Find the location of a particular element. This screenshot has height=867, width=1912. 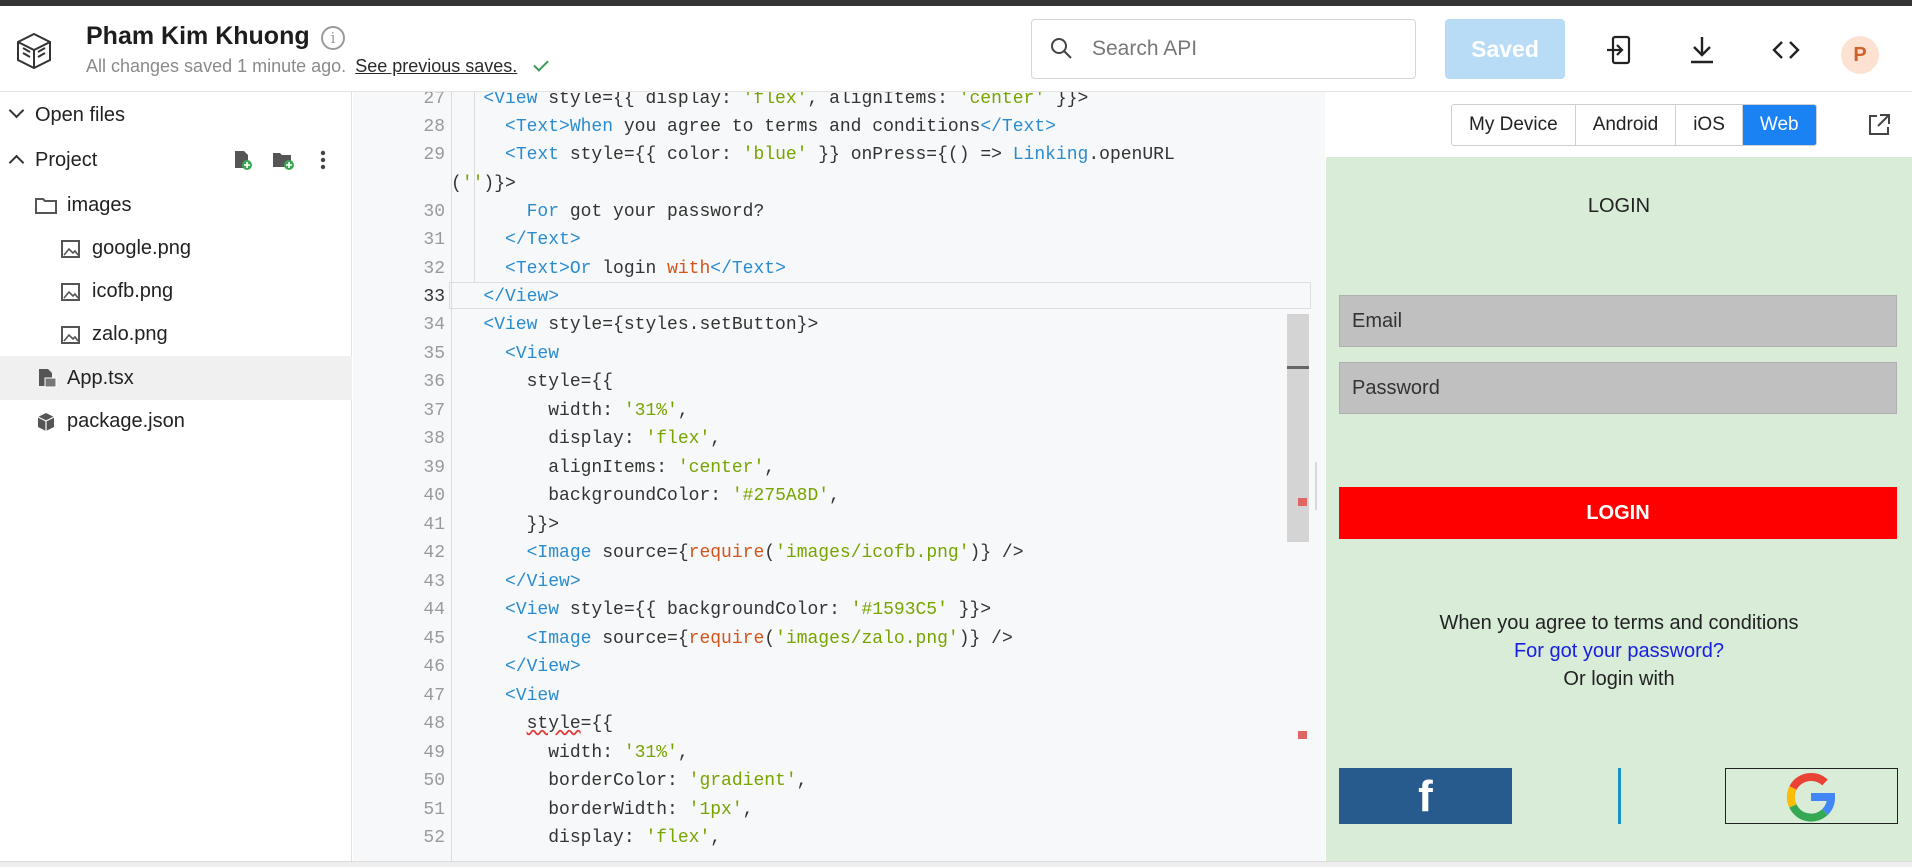

code-line: borderColor: 'gradient', is located at coordinates (629, 781).